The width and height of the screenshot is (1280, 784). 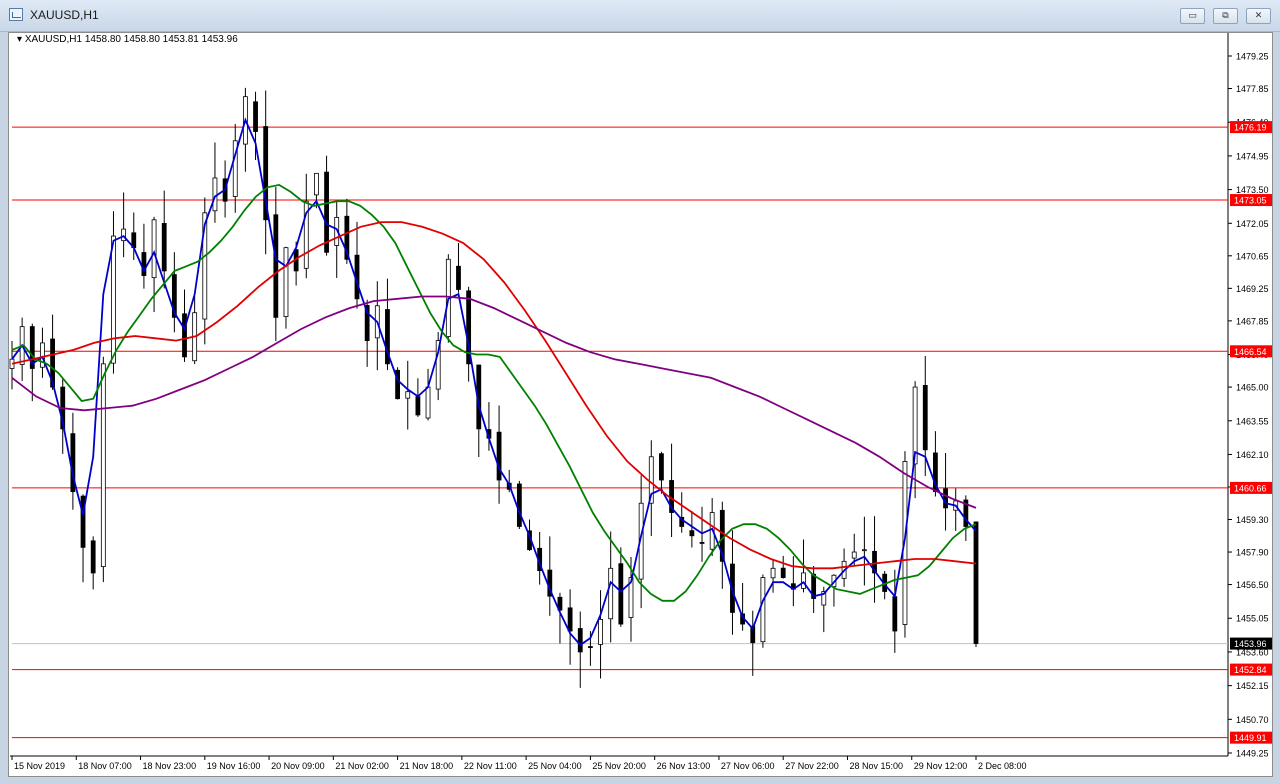 What do you see at coordinates (105, 766) in the screenshot?
I see `x-tick-label: 18 Nov 07:00` at bounding box center [105, 766].